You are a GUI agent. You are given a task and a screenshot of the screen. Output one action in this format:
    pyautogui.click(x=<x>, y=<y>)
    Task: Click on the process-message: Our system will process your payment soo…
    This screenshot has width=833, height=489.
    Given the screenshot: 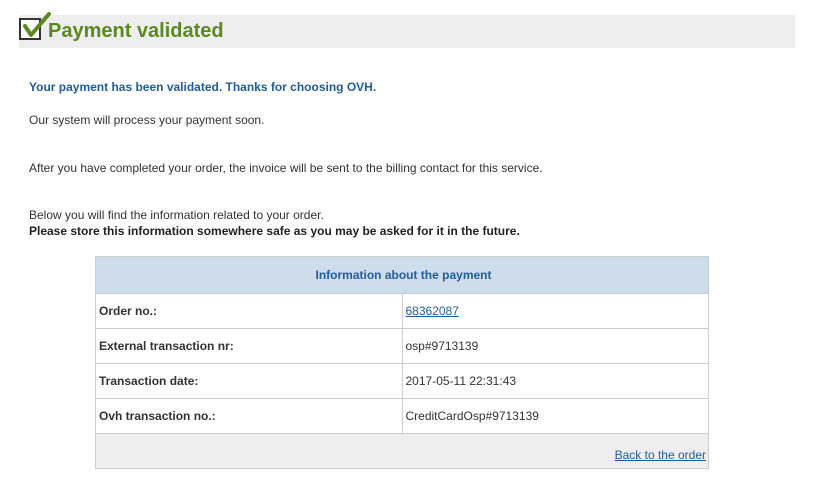 What is the action you would take?
    pyautogui.click(x=147, y=120)
    